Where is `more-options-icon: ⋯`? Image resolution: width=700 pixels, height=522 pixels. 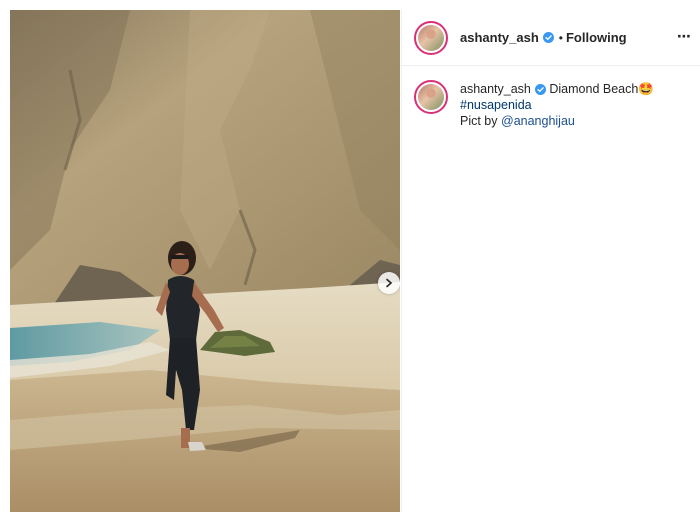
more-options-icon: ⋯ is located at coordinates (684, 36).